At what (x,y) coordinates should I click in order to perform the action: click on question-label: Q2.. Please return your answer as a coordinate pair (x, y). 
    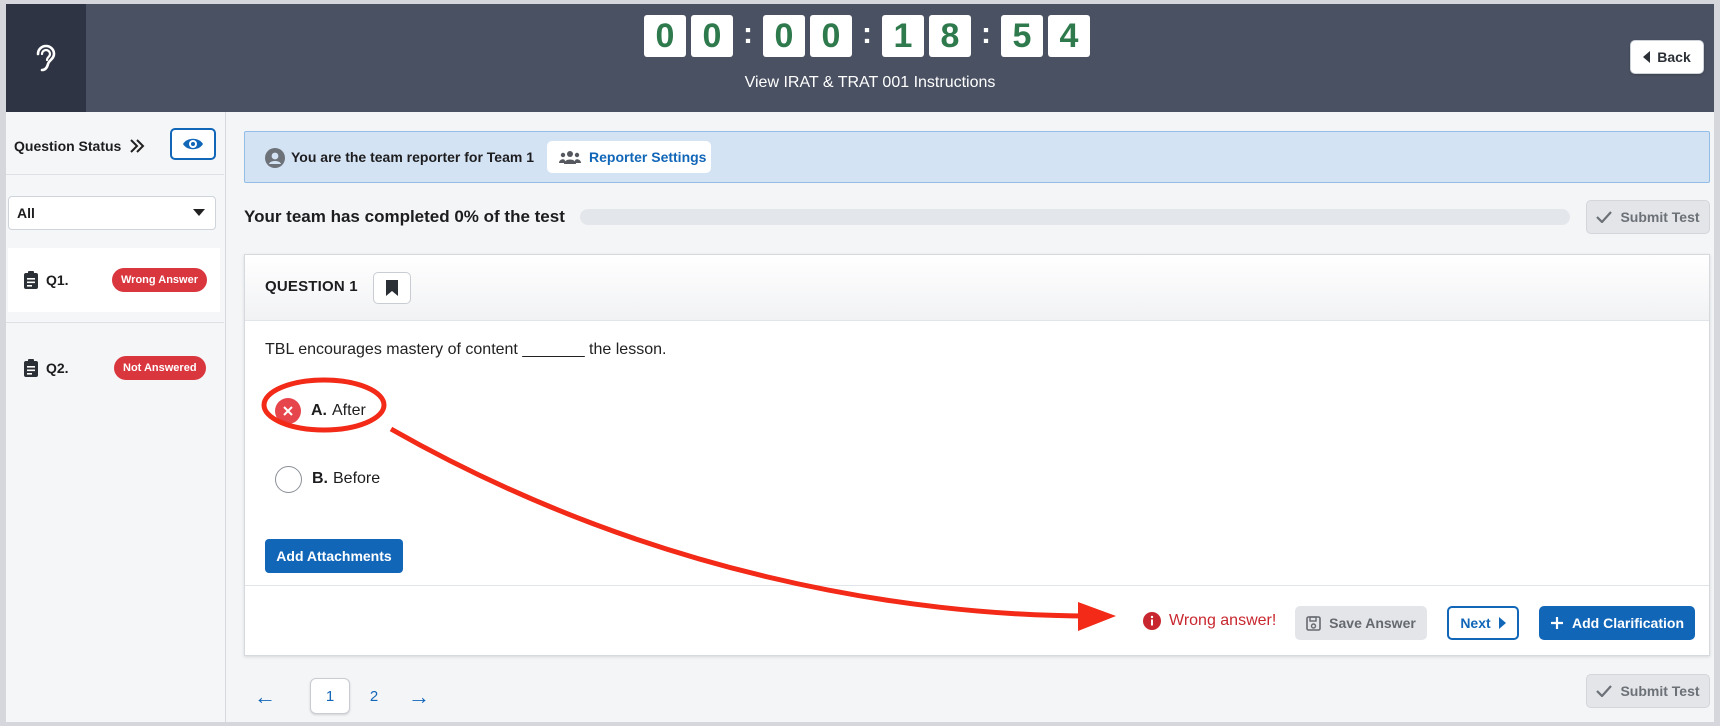
    Looking at the image, I should click on (57, 368).